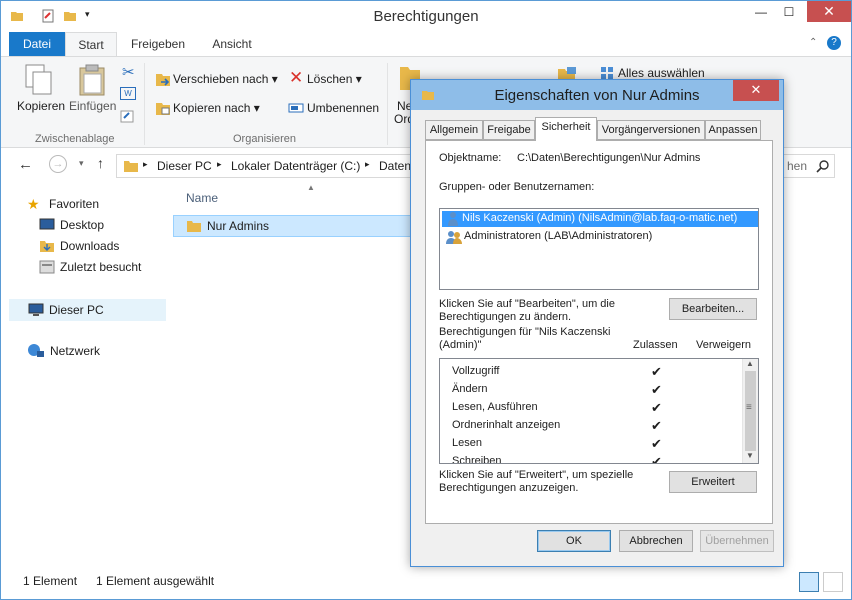 Image resolution: width=852 pixels, height=600 pixels. Describe the element at coordinates (477, 459) in the screenshot. I see `permission-name: Schreiben` at that location.